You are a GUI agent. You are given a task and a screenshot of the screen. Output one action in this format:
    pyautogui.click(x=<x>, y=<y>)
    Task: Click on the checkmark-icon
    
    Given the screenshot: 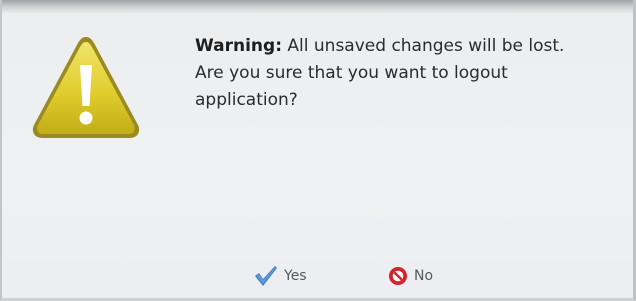 What is the action you would take?
    pyautogui.click(x=266, y=276)
    